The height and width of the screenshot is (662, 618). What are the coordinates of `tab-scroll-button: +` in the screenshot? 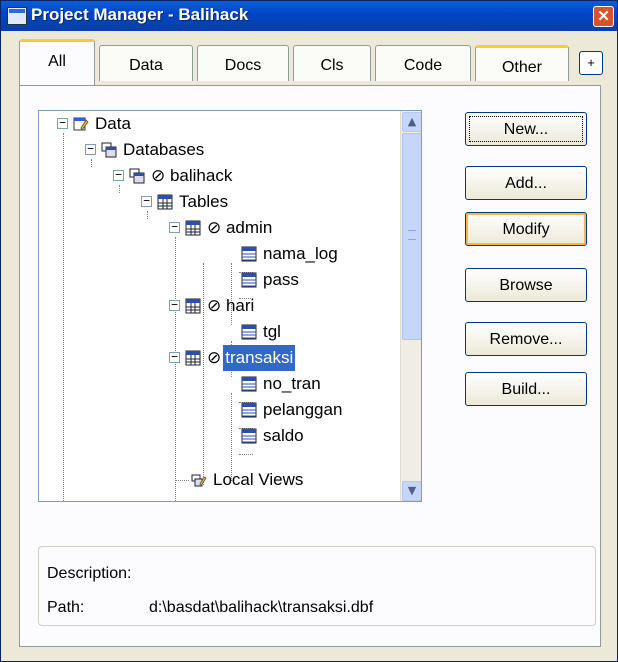 It's located at (591, 63).